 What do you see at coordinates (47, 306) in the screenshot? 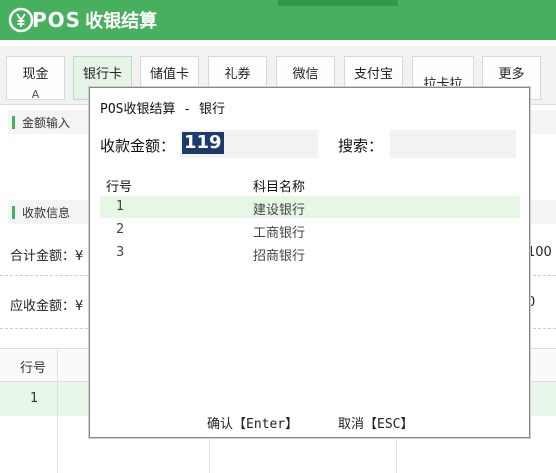
I see `receivable-amount-label: 应收金额：¥` at bounding box center [47, 306].